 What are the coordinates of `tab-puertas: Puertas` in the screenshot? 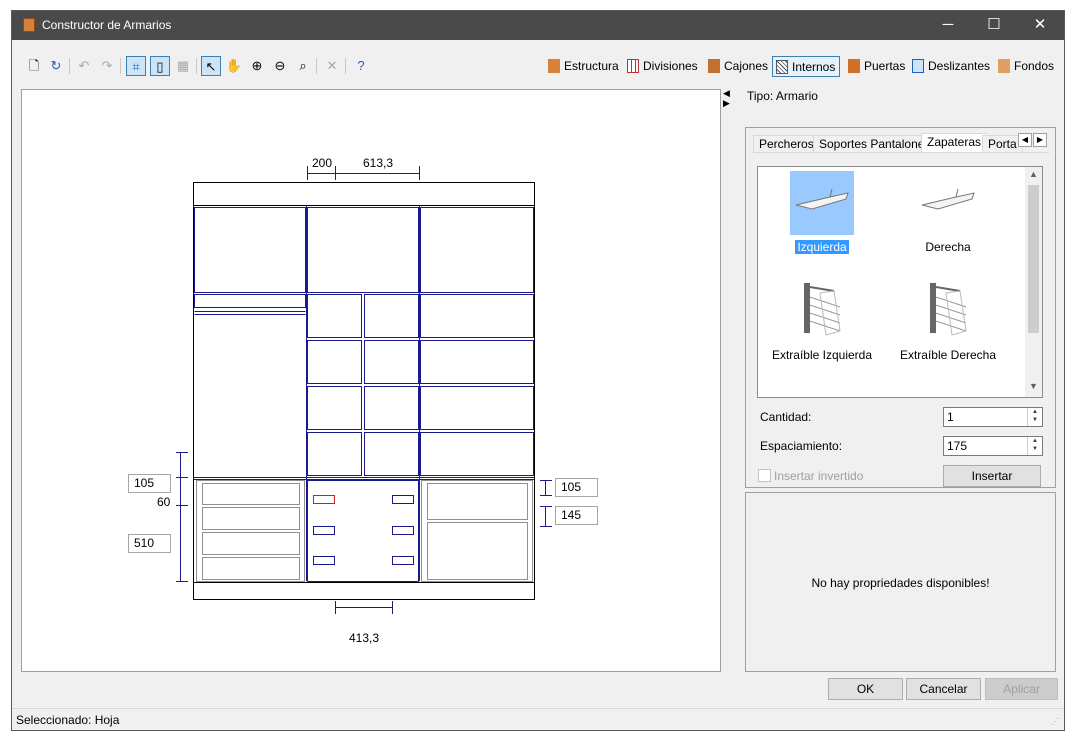 It's located at (877, 66).